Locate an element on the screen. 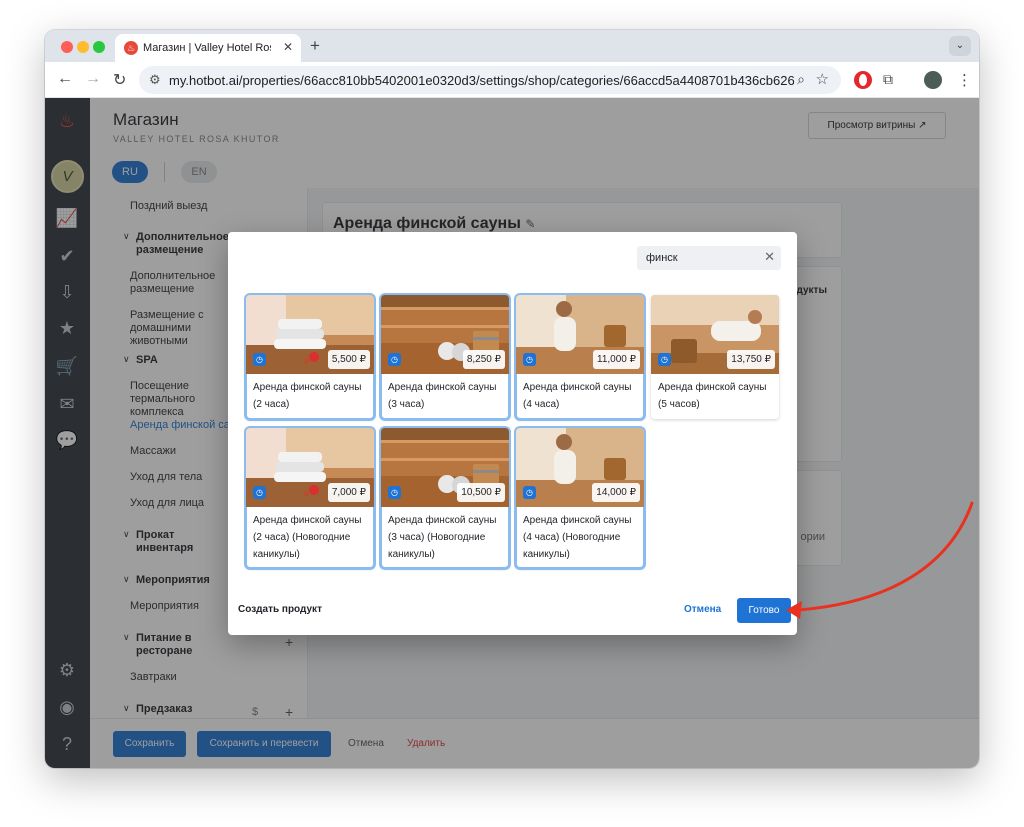 The width and height of the screenshot is (1024, 827). product-price: 13,750 ₽ is located at coordinates (751, 359).